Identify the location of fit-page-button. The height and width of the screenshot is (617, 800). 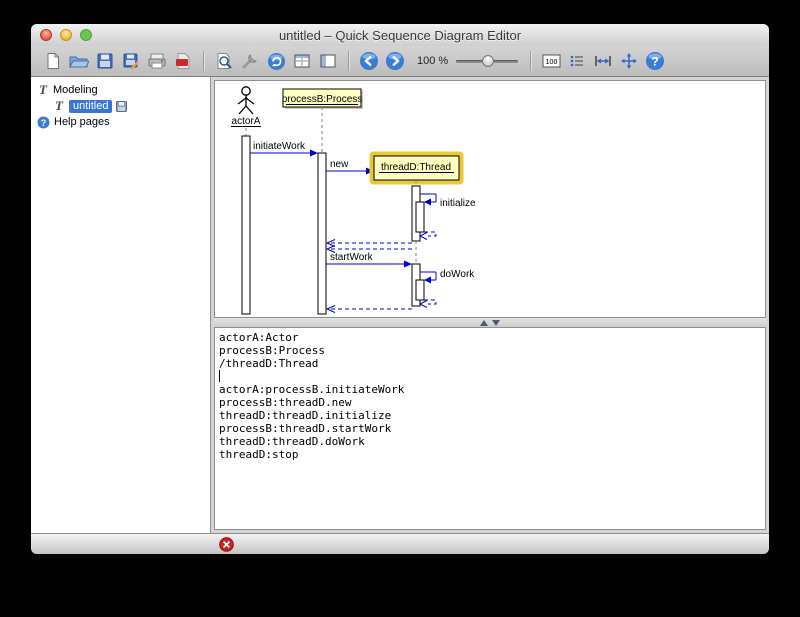
(629, 61).